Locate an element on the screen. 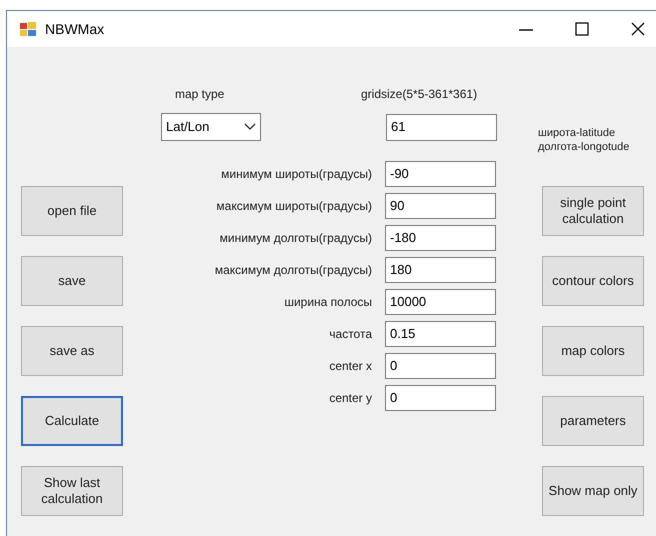 Image resolution: width=656 pixels, height=536 pixels. input-field: -180 is located at coordinates (440, 238).